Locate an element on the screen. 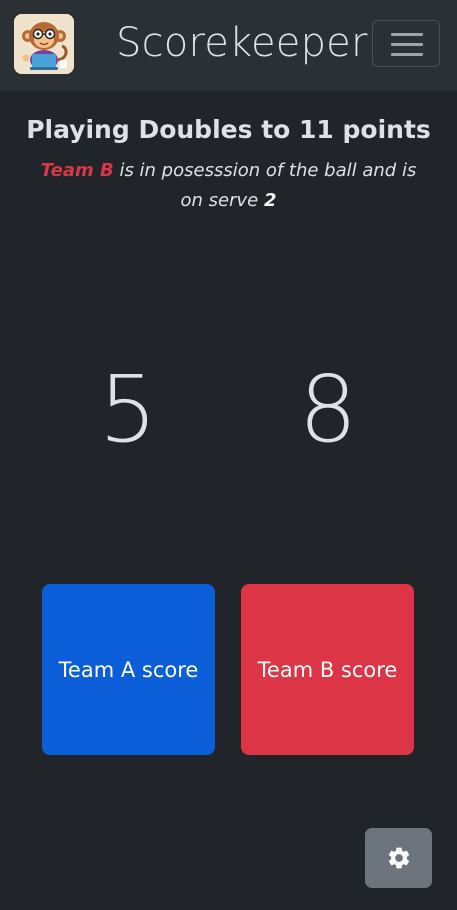 The height and width of the screenshot is (910, 457). menu-toggle-button is located at coordinates (406, 43).